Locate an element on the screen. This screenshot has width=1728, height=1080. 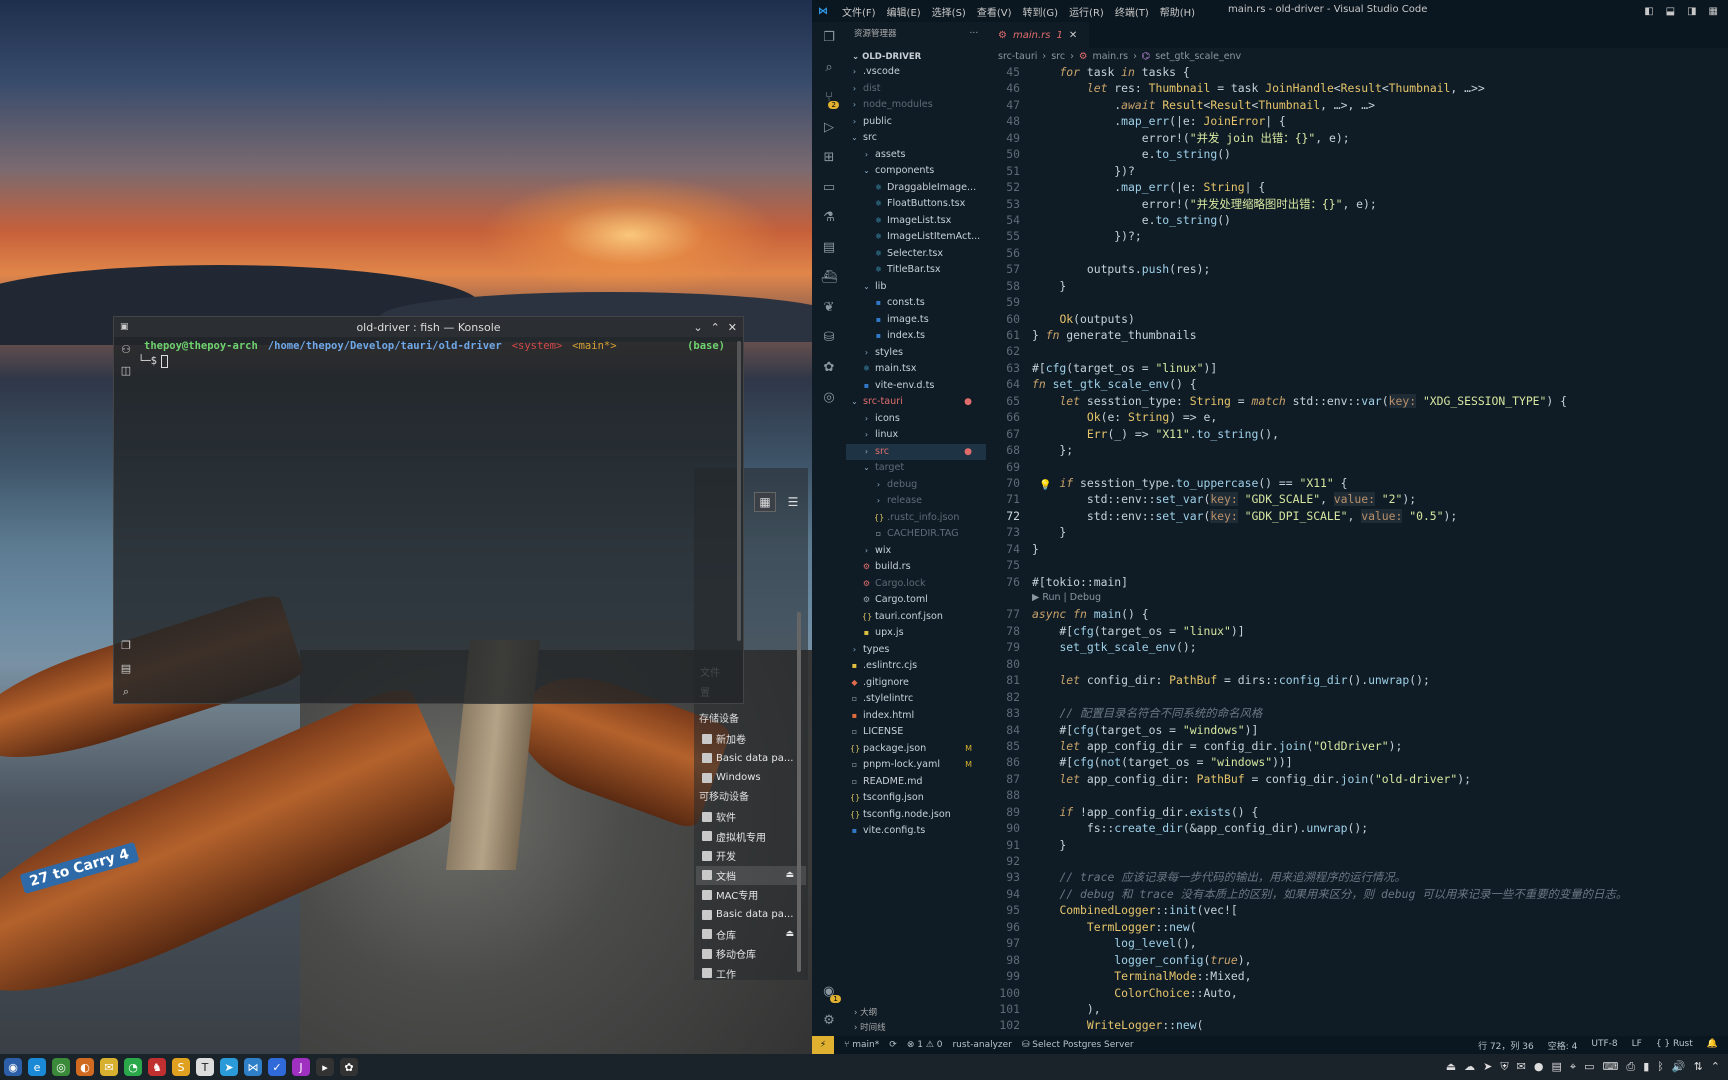
file-item: ▪ const.ts is located at coordinates (916, 303).